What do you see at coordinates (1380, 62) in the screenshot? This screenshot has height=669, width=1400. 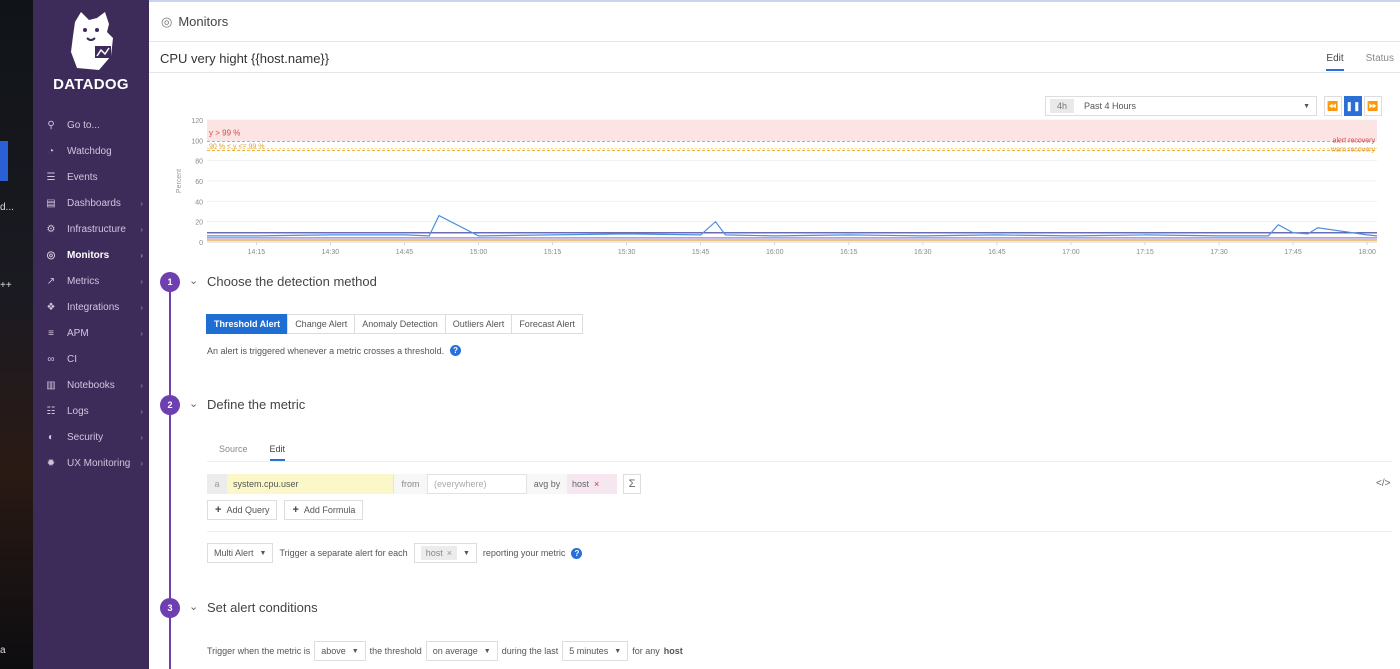 I see `tab-status: Status` at bounding box center [1380, 62].